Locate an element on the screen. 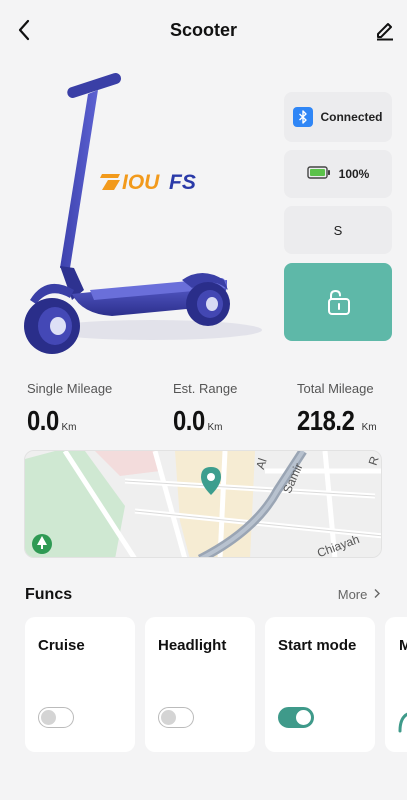 Image resolution: width=407 pixels, height=800 pixels. edit-button is located at coordinates (385, 30).